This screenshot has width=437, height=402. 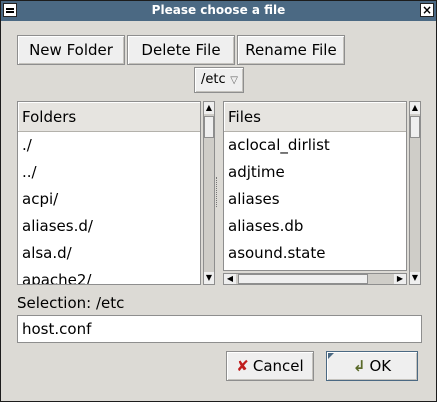 I want to click on window-title: Please choose a file, so click(x=218, y=10).